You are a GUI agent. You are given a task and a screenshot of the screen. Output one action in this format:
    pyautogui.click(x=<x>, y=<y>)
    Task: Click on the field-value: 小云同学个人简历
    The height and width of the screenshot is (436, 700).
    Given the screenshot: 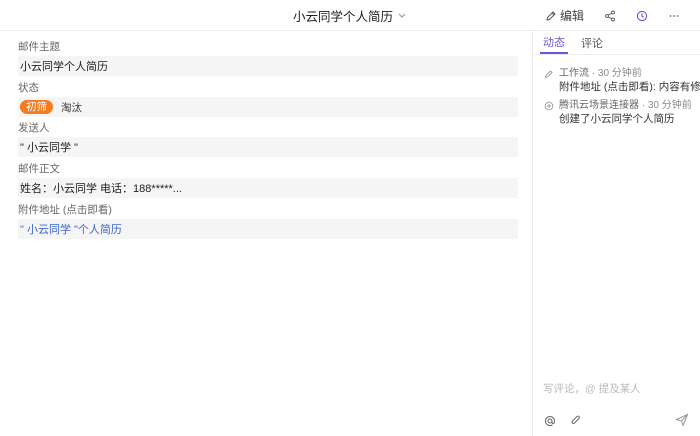 What is the action you would take?
    pyautogui.click(x=64, y=67)
    